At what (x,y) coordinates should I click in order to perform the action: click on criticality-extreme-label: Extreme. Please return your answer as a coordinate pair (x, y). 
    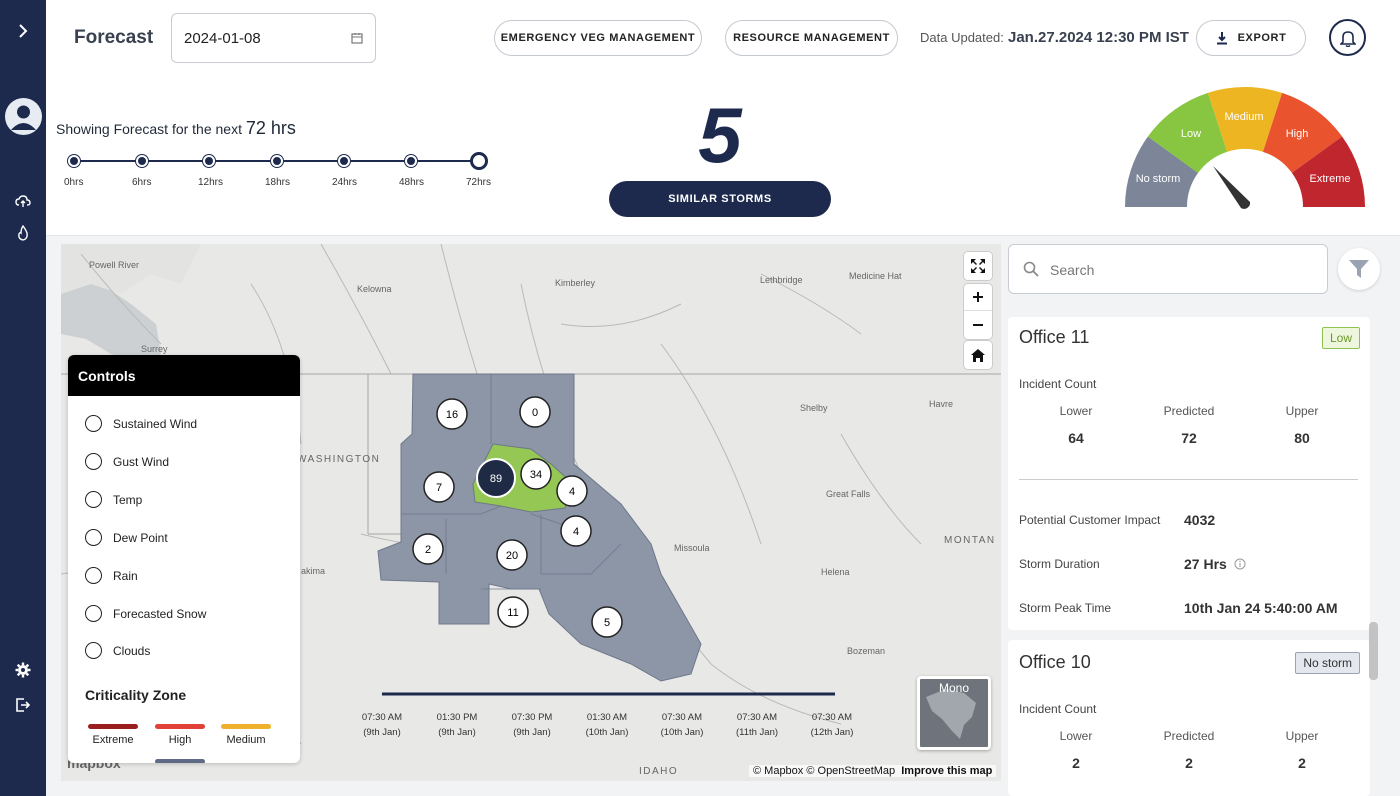
    Looking at the image, I should click on (113, 740).